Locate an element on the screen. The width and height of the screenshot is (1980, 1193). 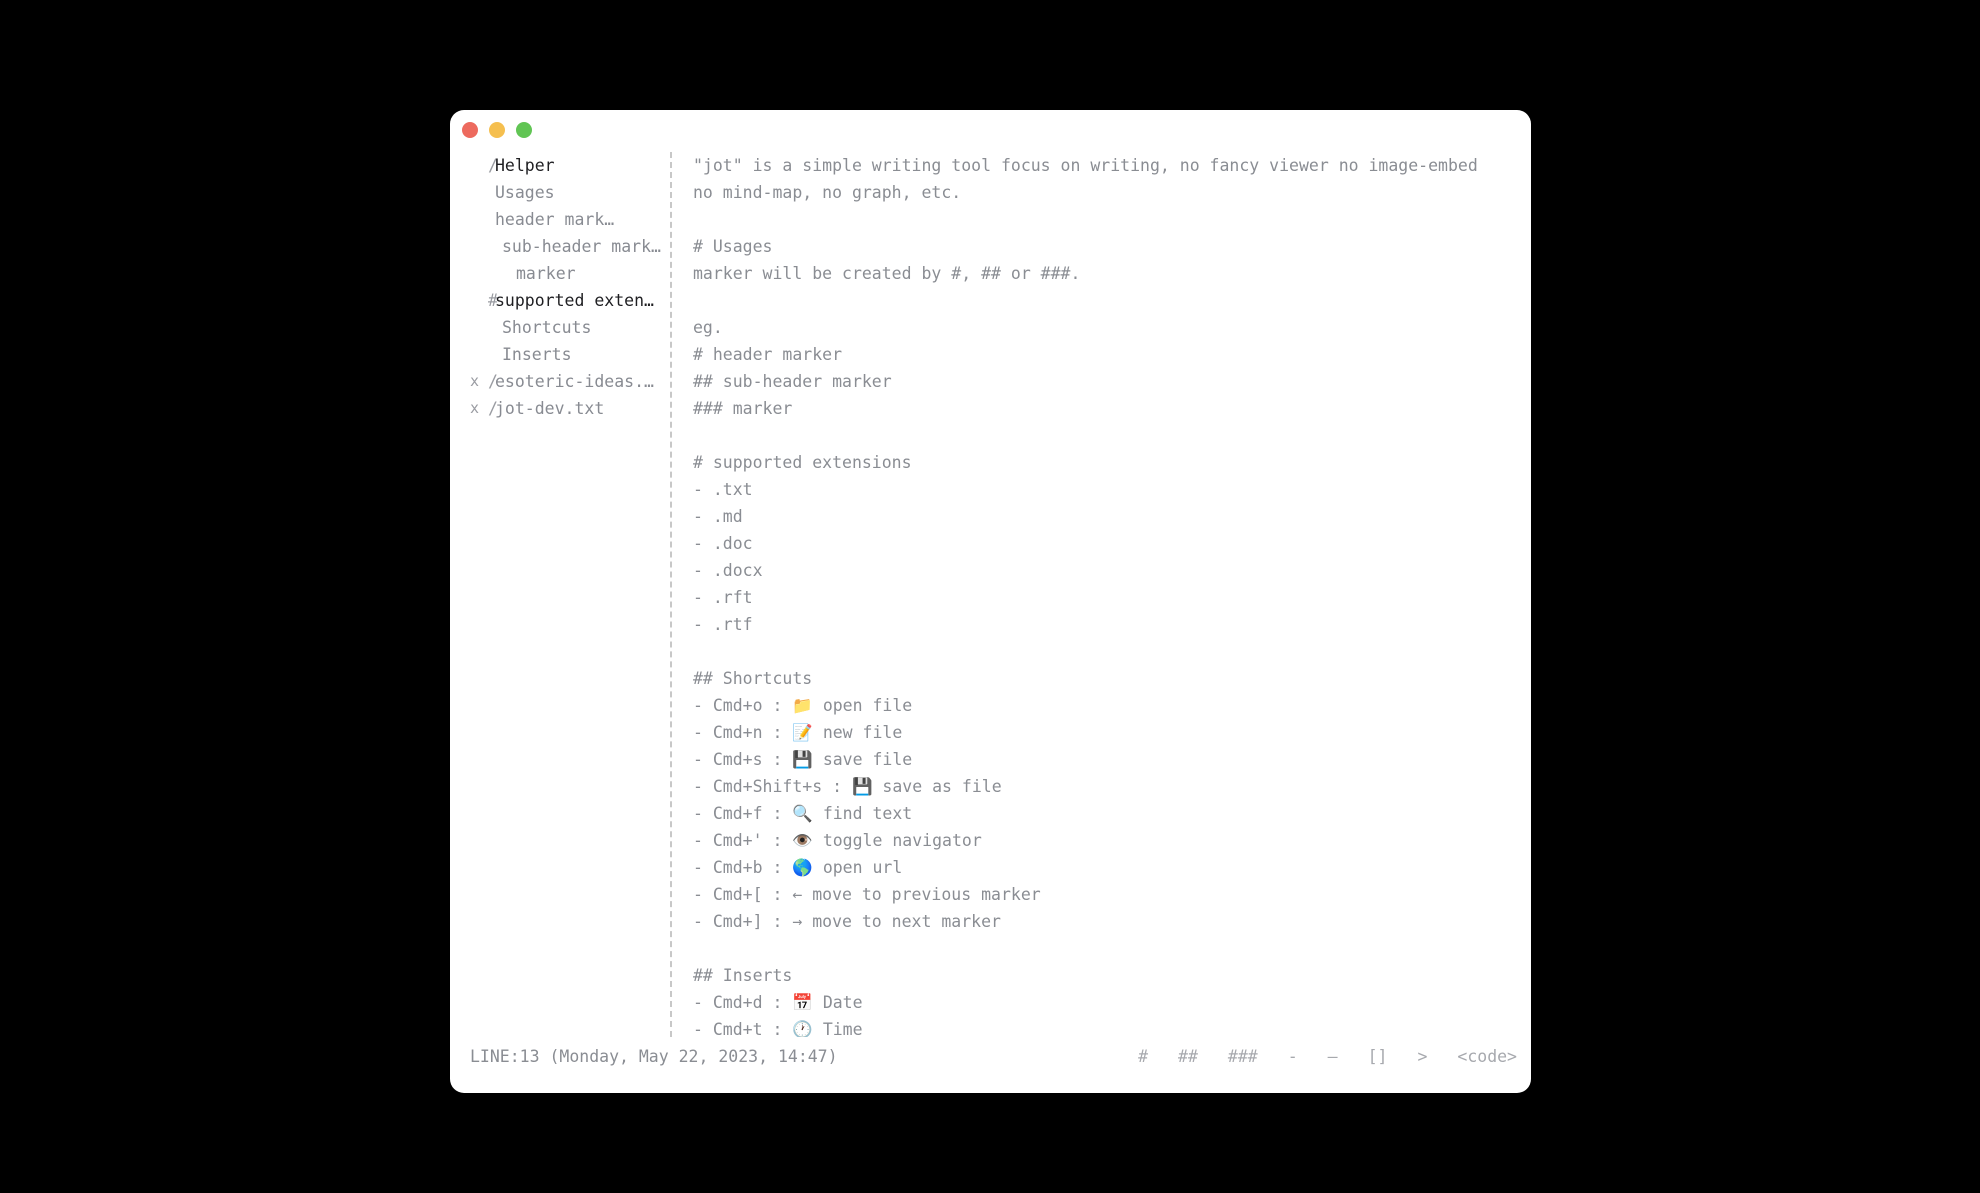
editor-line: # supported extensions is located at coordinates (1103, 462).